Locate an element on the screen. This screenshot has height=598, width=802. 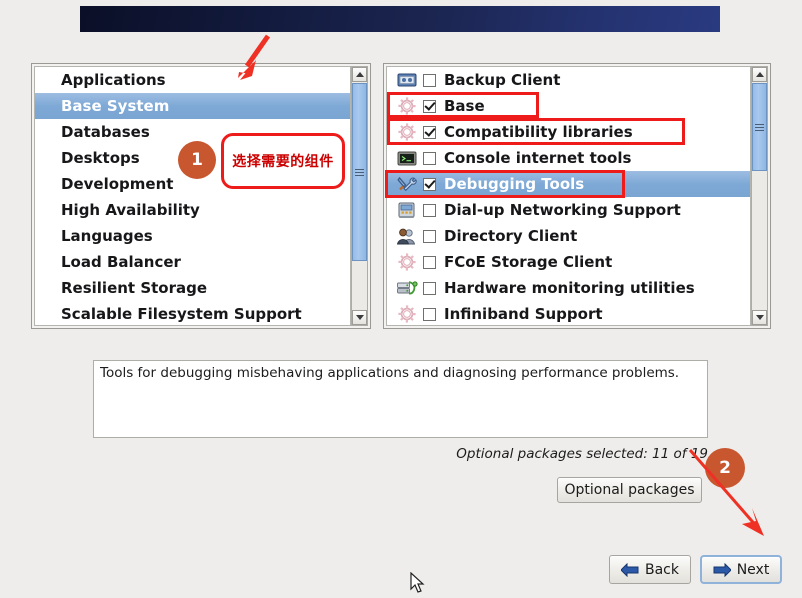
package-list-item-label: Infiniband Support is located at coordinates (523, 314).